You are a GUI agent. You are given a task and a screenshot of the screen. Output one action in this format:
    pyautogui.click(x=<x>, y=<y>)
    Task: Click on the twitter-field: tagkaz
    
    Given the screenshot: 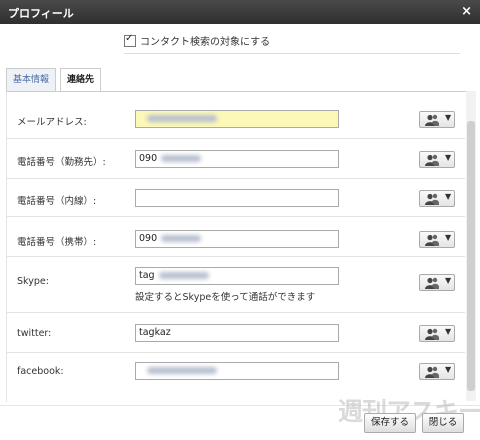 What is the action you would take?
    pyautogui.click(x=237, y=333)
    